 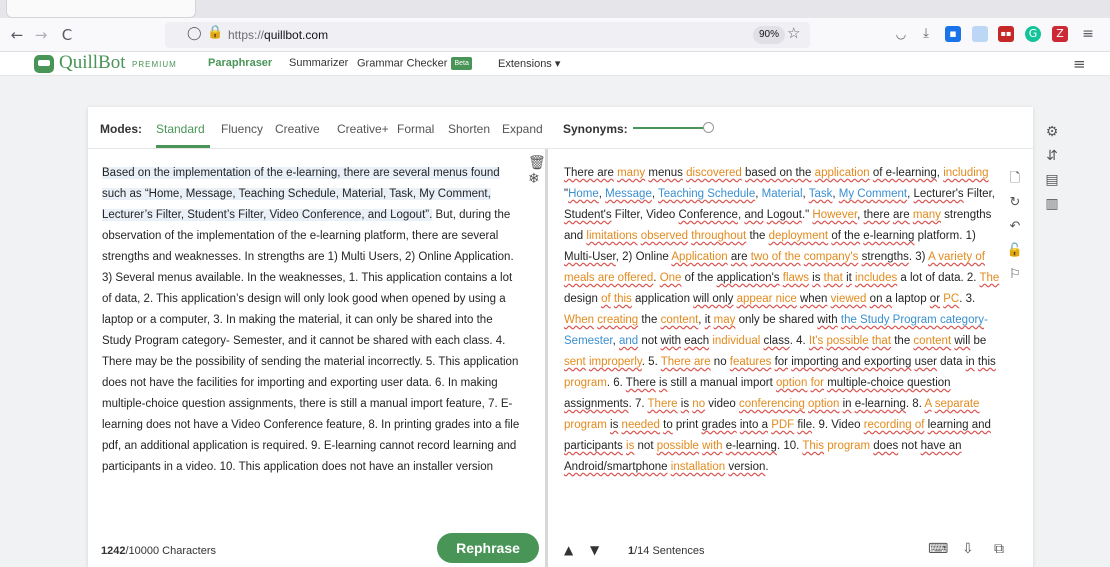 I want to click on nav-grammar-checker: Grammar Checker Beta, so click(x=414, y=63).